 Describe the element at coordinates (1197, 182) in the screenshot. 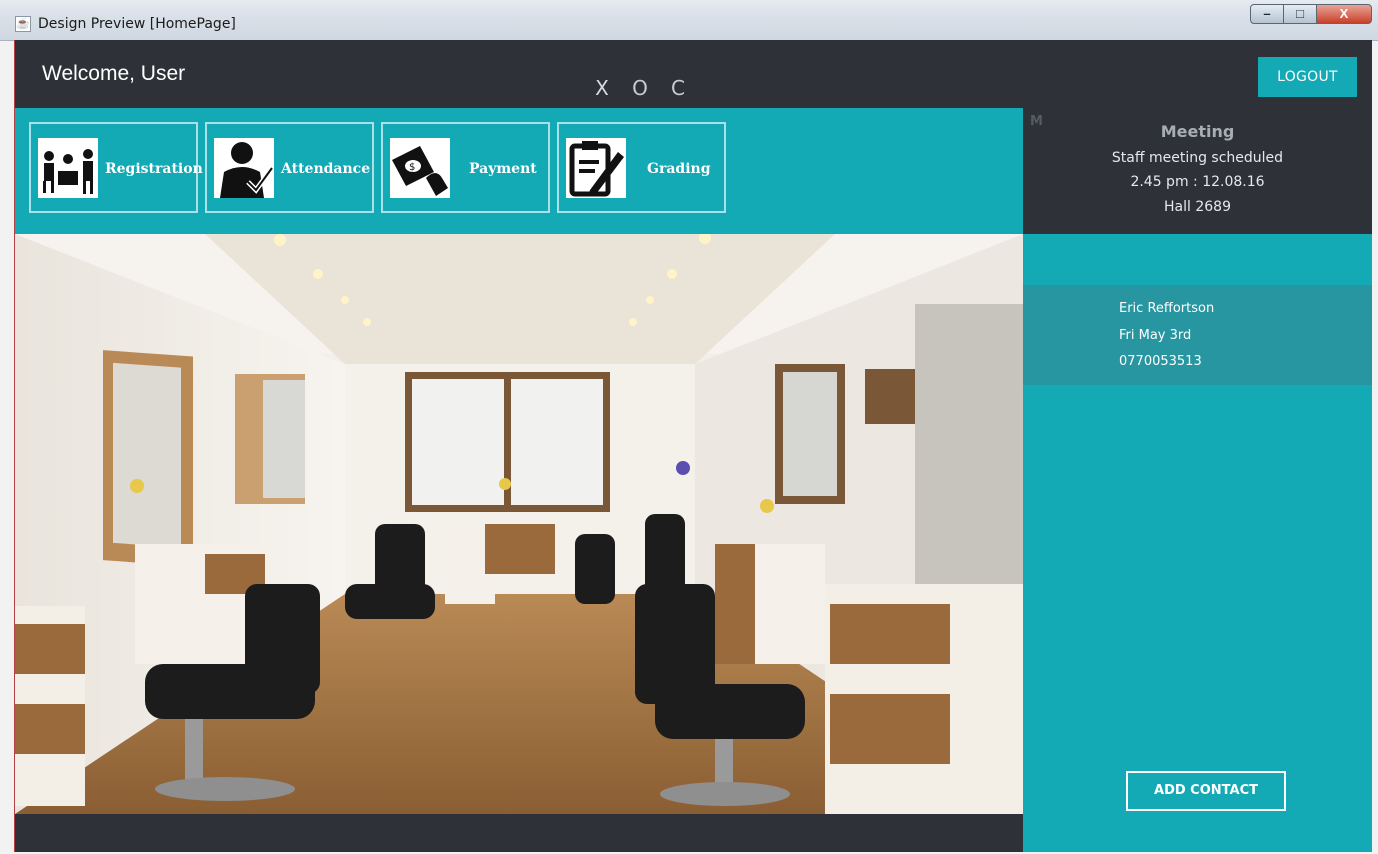

I see `meeting-time: 2.45 pm : 12.08.16` at that location.